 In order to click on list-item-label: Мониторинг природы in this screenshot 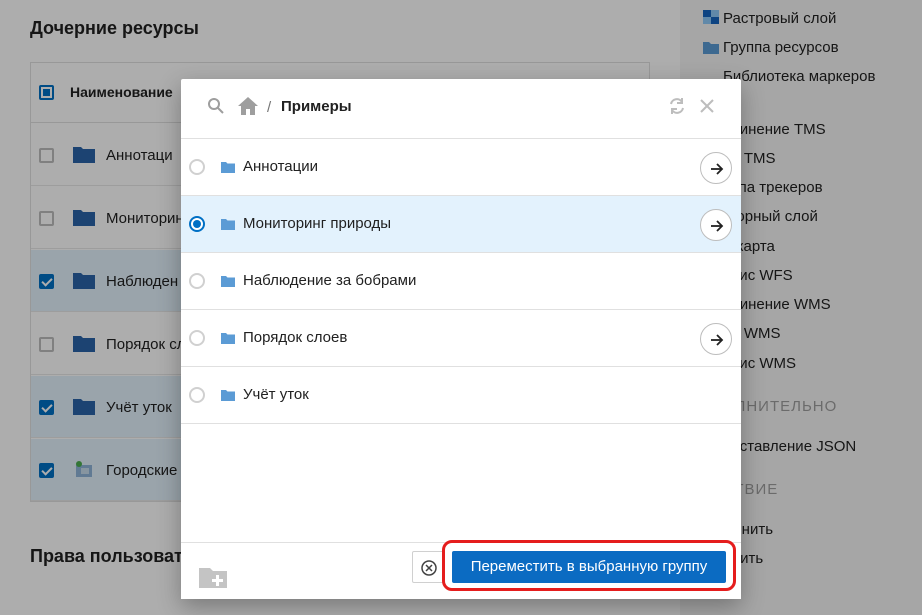, I will do `click(317, 223)`.